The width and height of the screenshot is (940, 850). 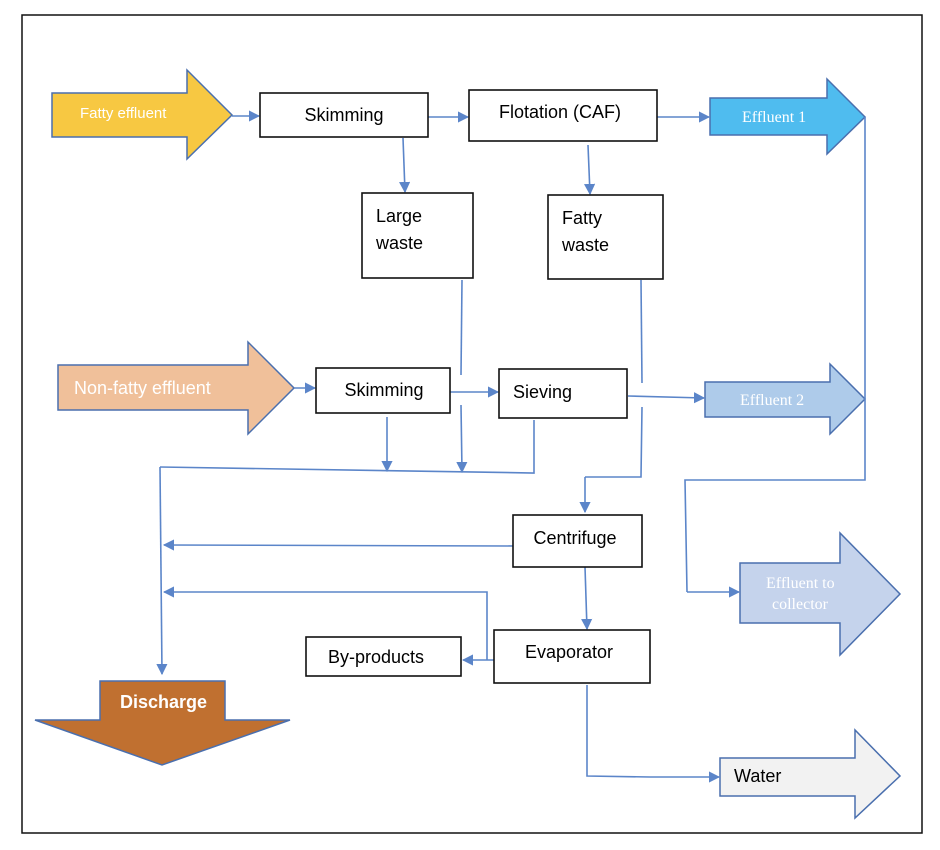 I want to click on flotation-label: Flotation (CAF), so click(x=560, y=112).